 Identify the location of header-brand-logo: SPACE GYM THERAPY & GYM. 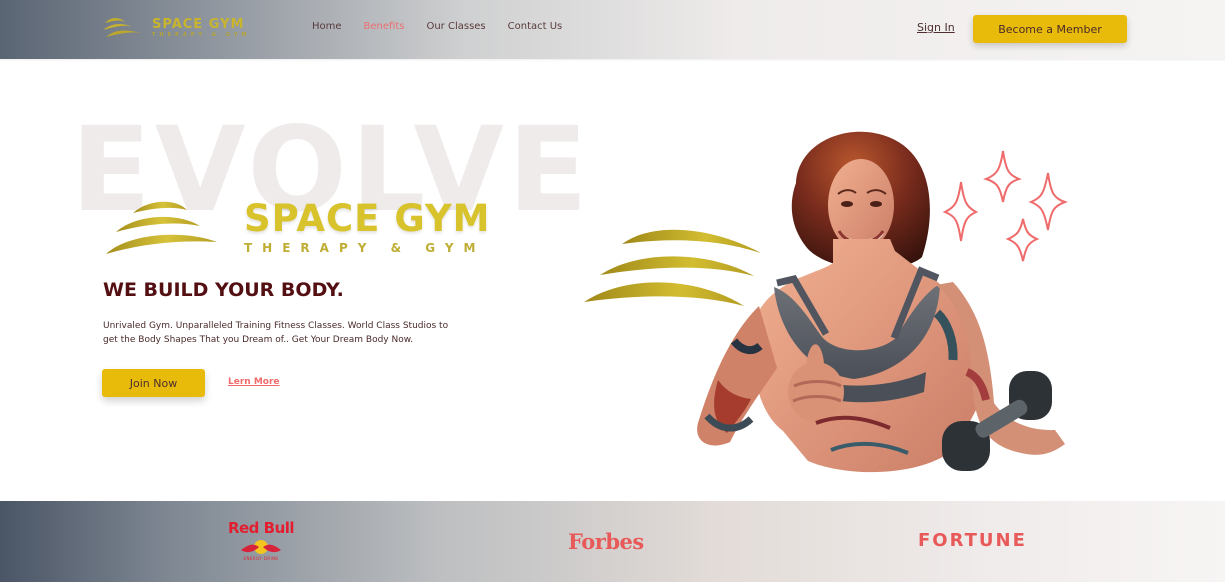
(187, 28).